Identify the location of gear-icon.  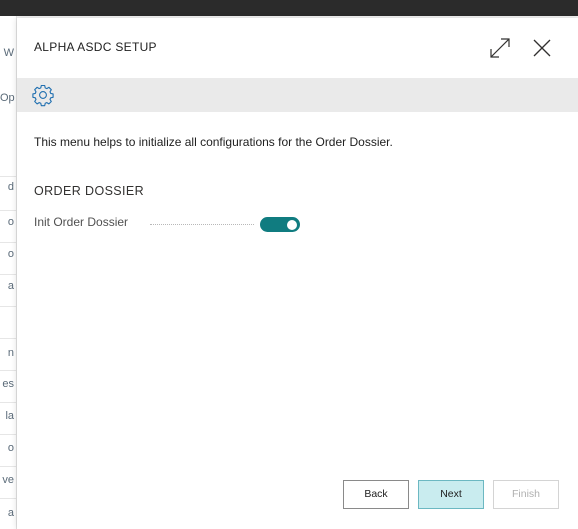
(43, 95).